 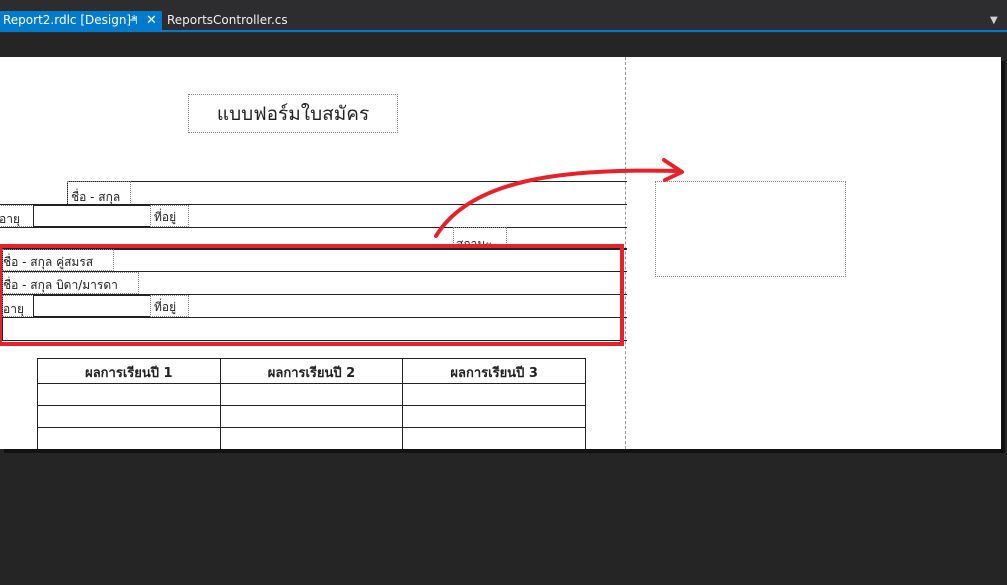 I want to click on arrow-shaft, so click(x=557, y=203).